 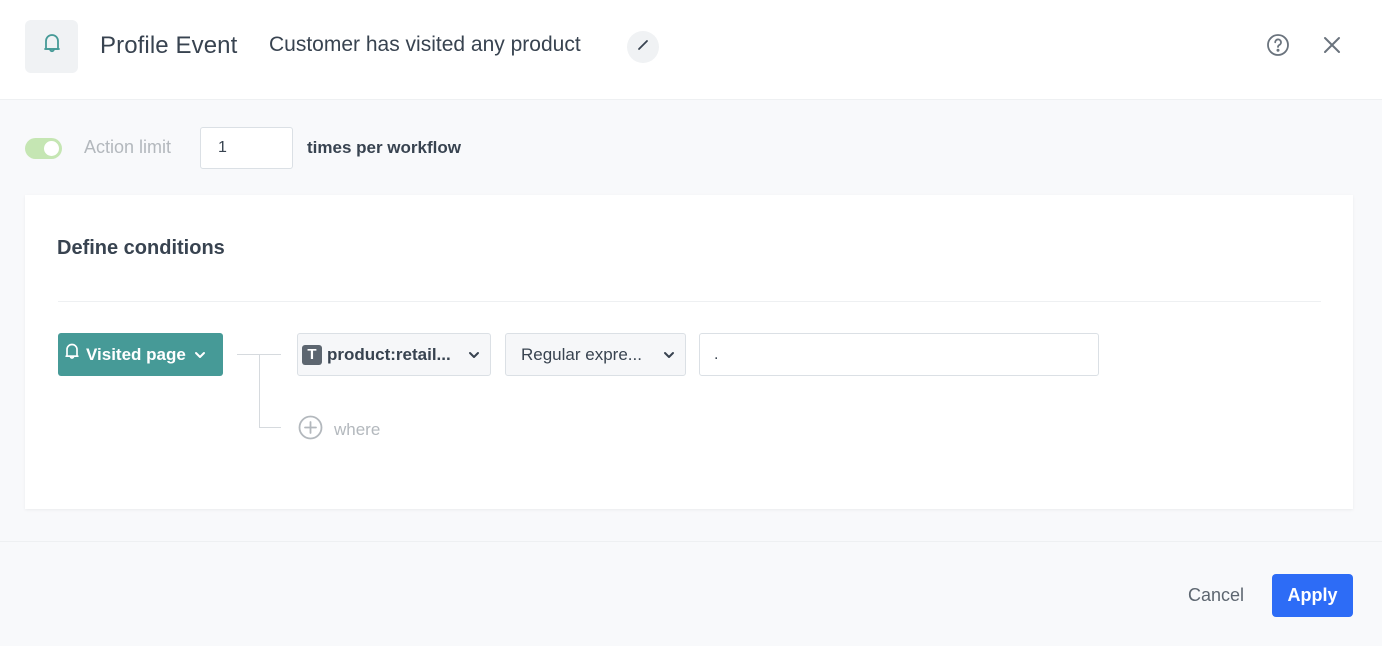 I want to click on edit-name-button, so click(x=643, y=47).